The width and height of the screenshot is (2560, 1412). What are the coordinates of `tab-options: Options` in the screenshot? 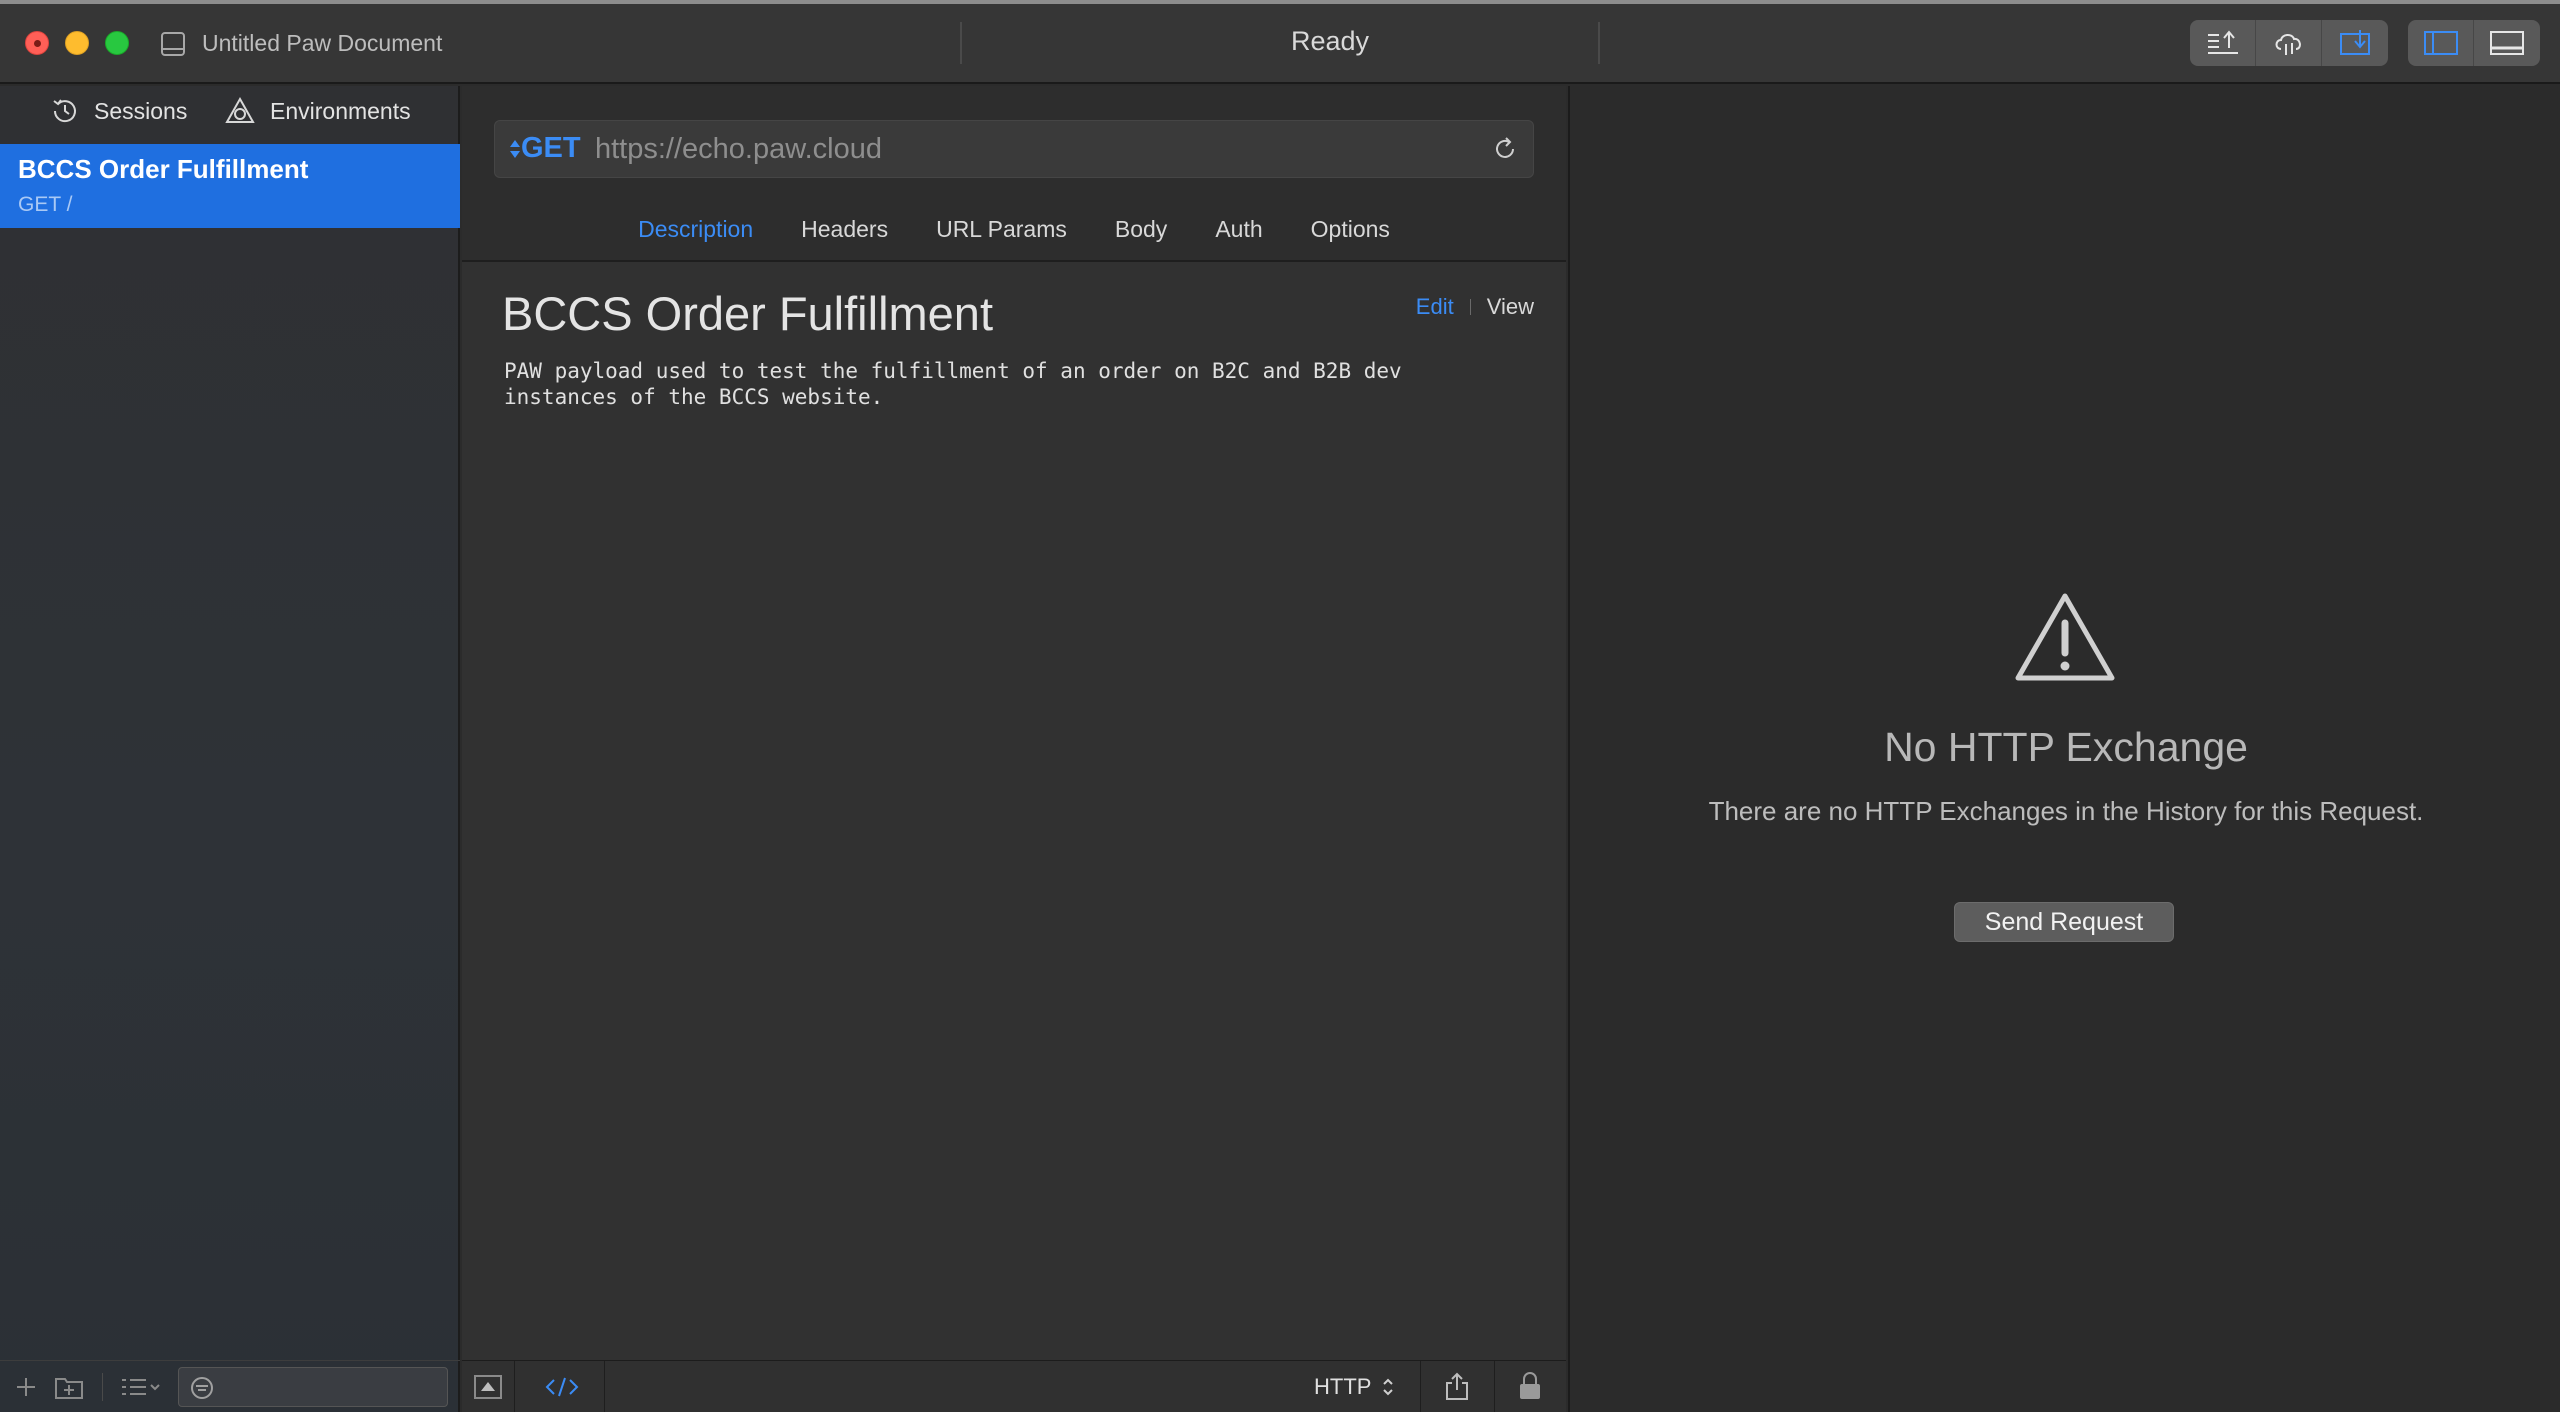 It's located at (1350, 229).